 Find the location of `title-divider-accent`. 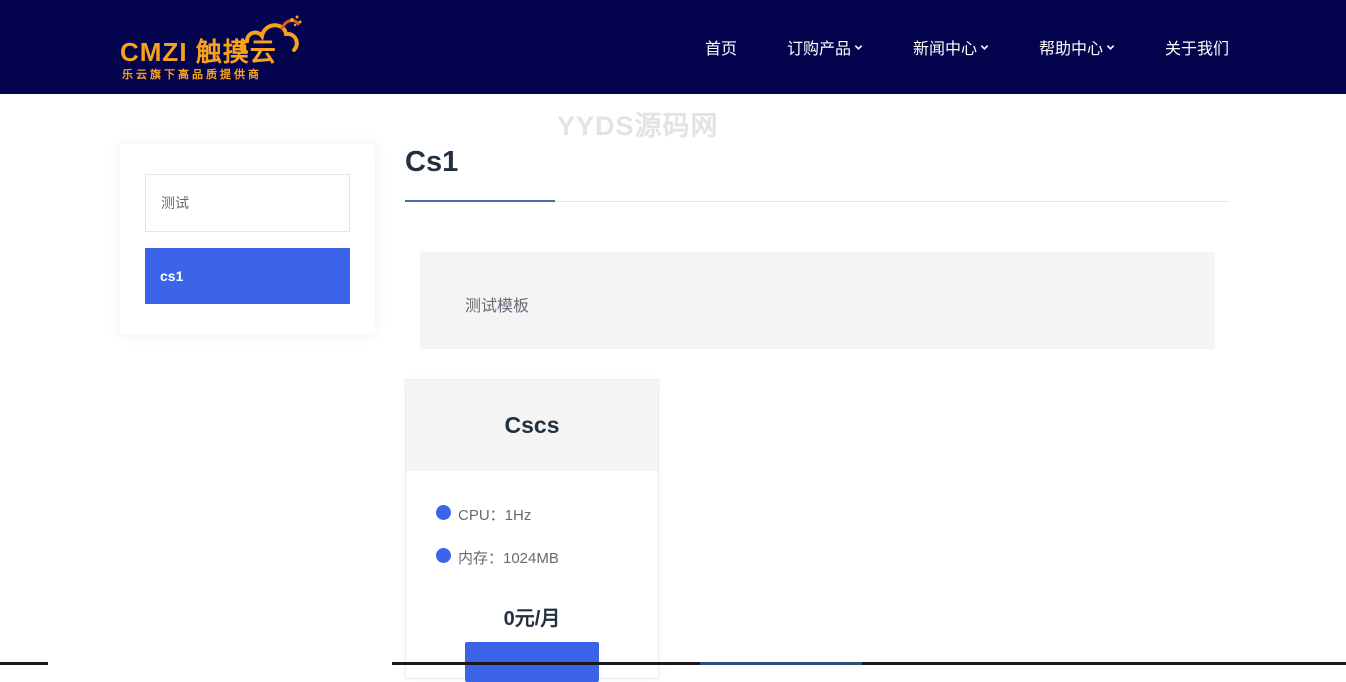

title-divider-accent is located at coordinates (480, 201).